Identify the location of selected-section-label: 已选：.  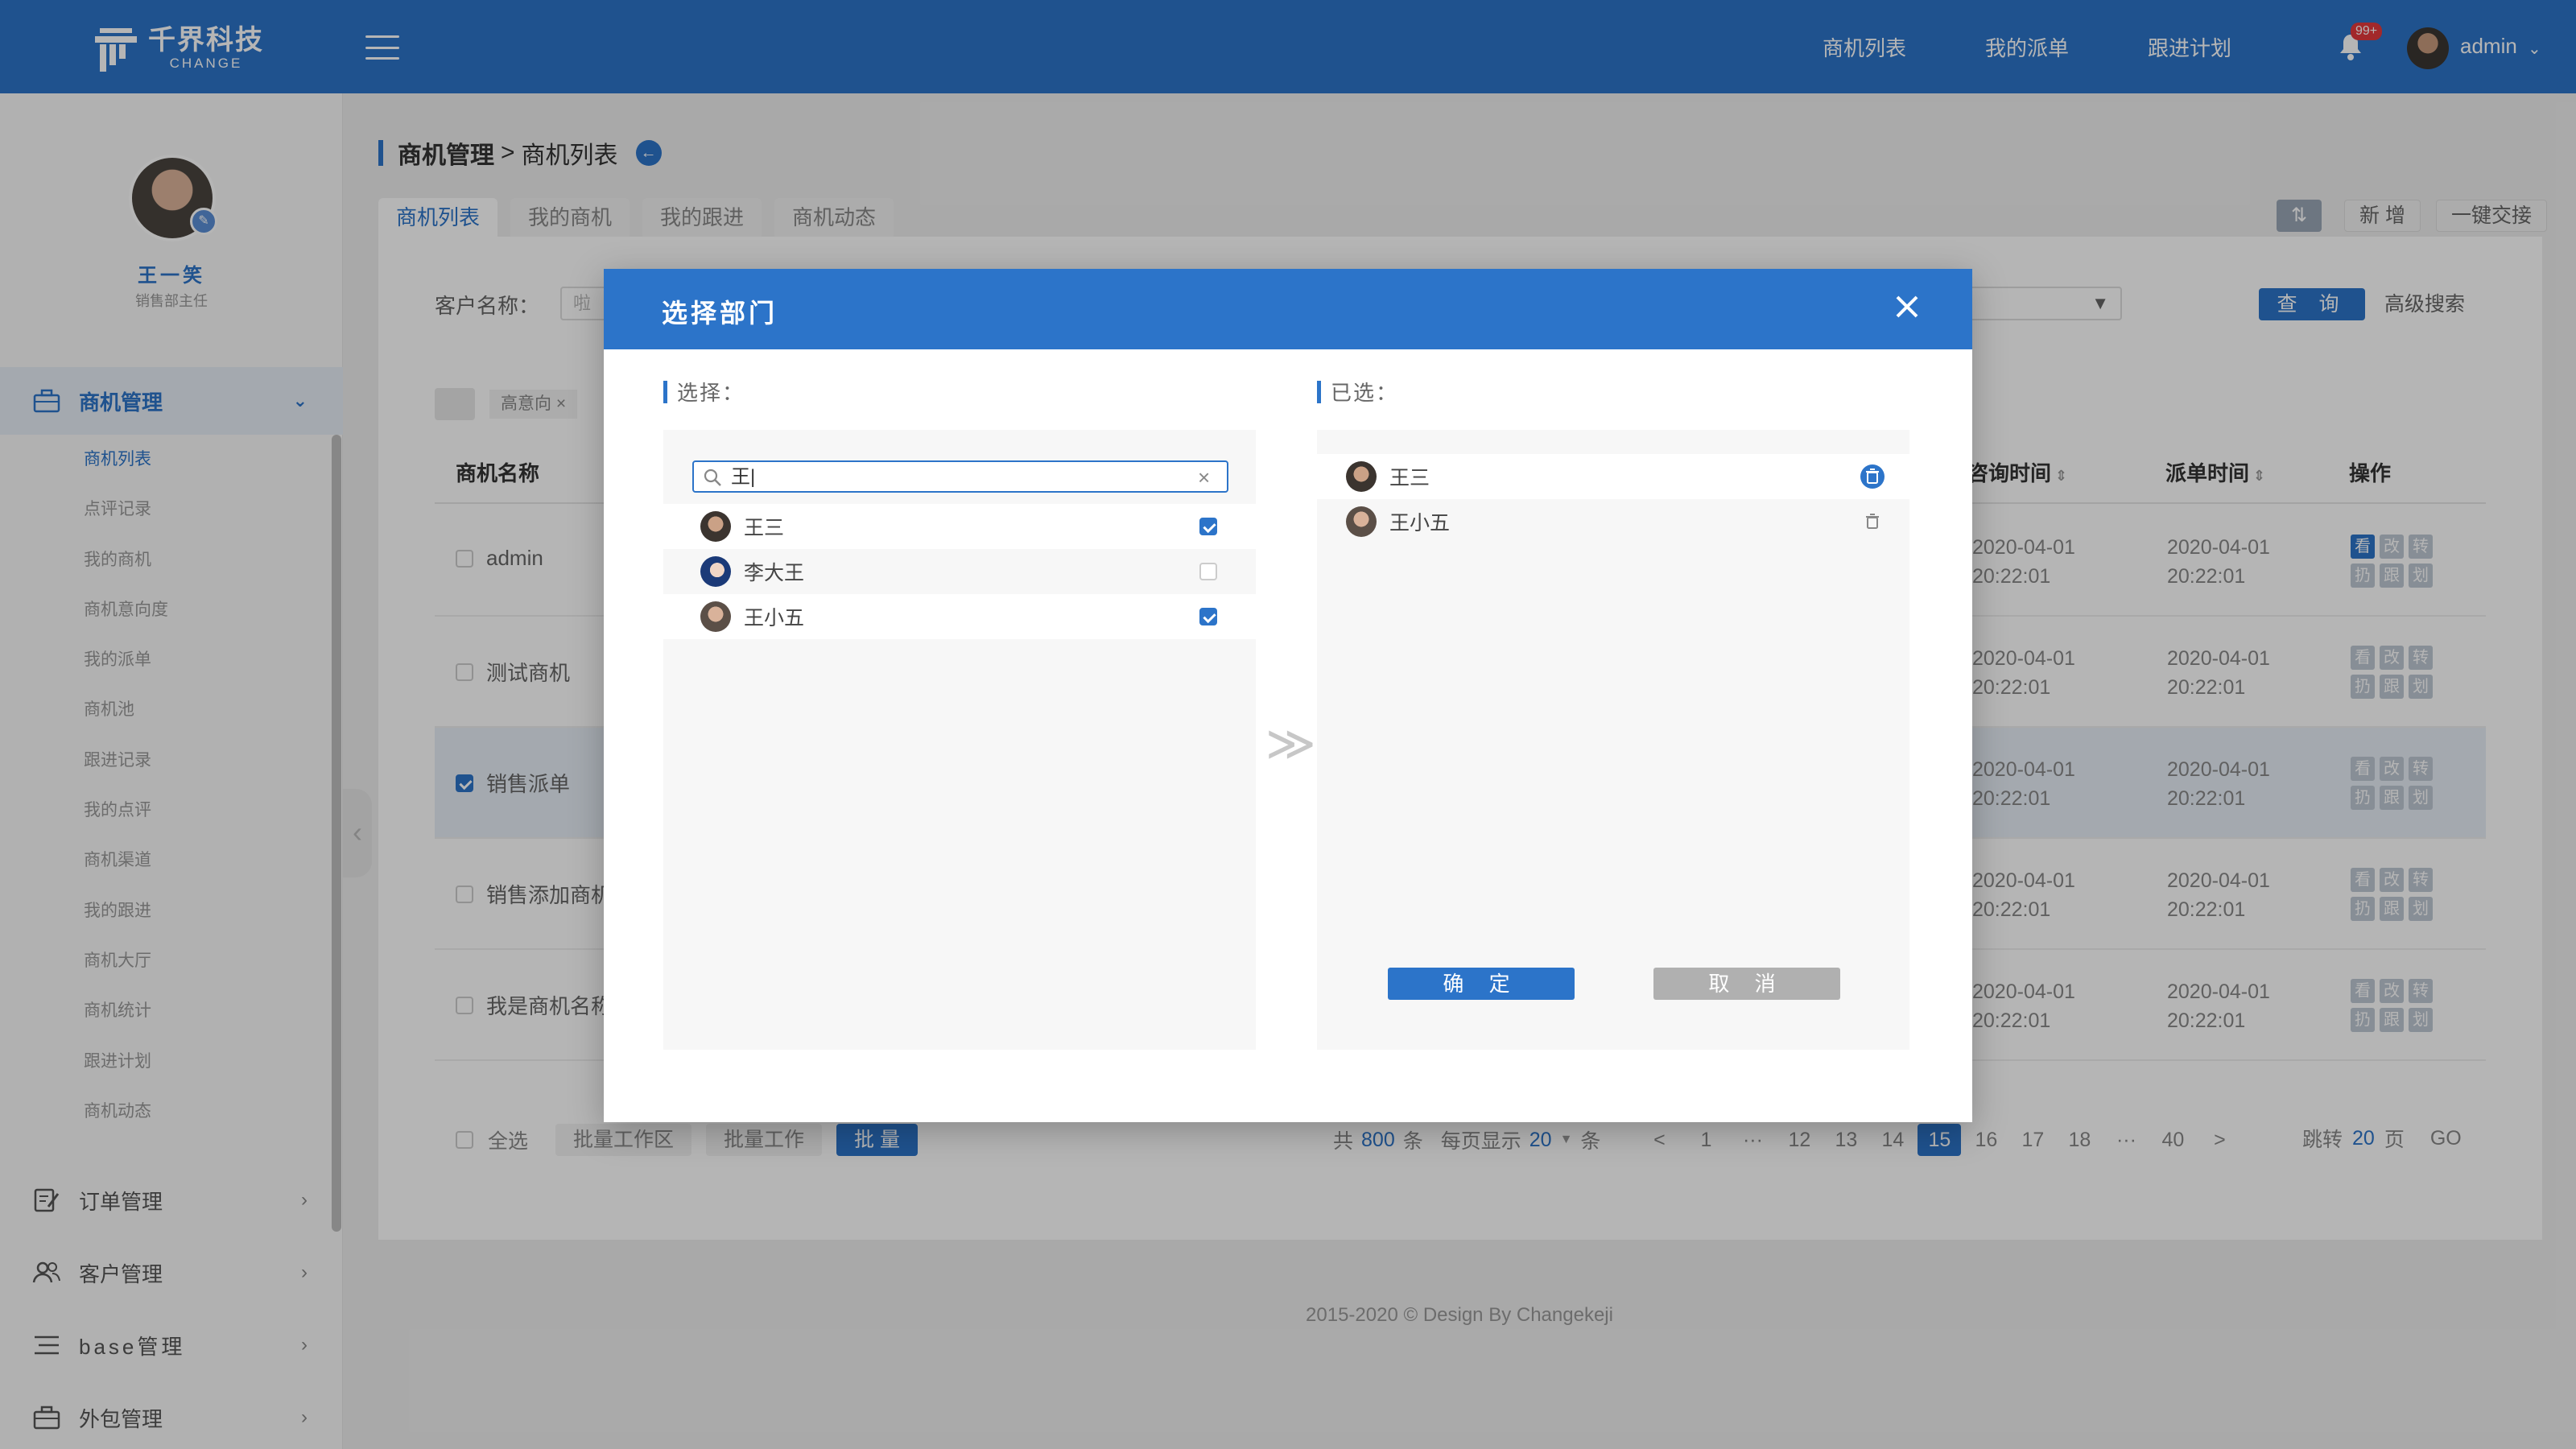
(1357, 392).